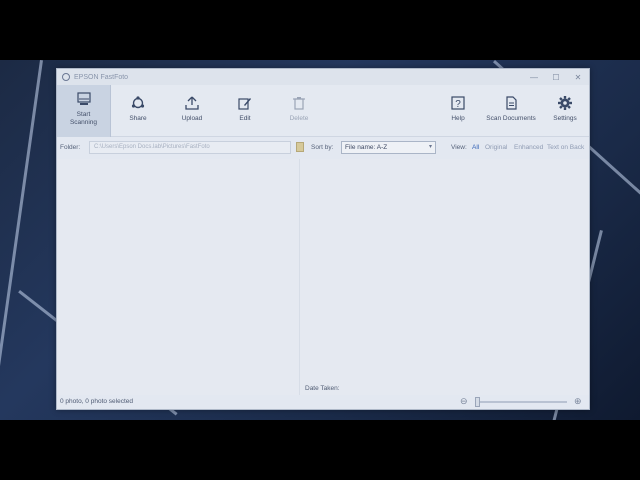 This screenshot has width=640, height=480. I want to click on selection-status: 0 photo, 0 photo selected, so click(97, 401).